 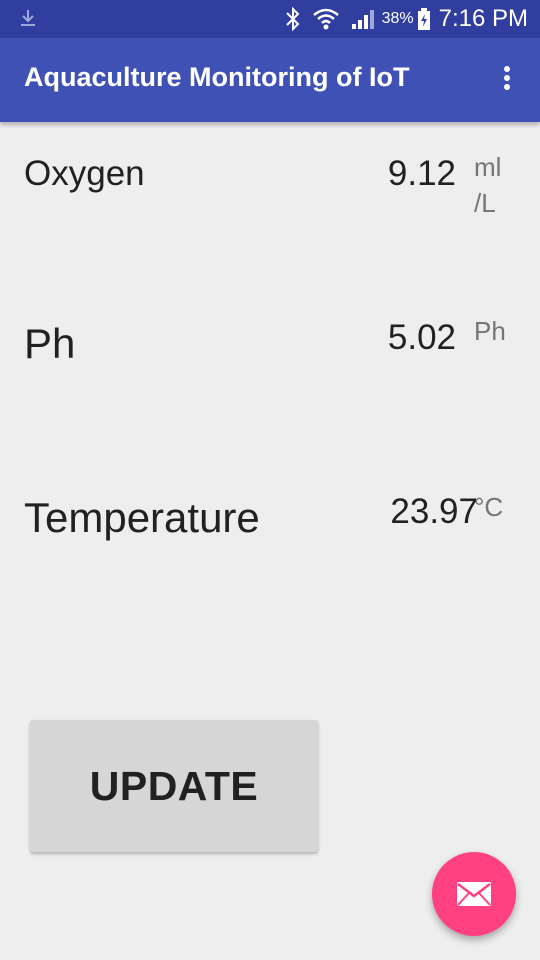 I want to click on oxygen-unit-line2: /L, so click(x=485, y=203).